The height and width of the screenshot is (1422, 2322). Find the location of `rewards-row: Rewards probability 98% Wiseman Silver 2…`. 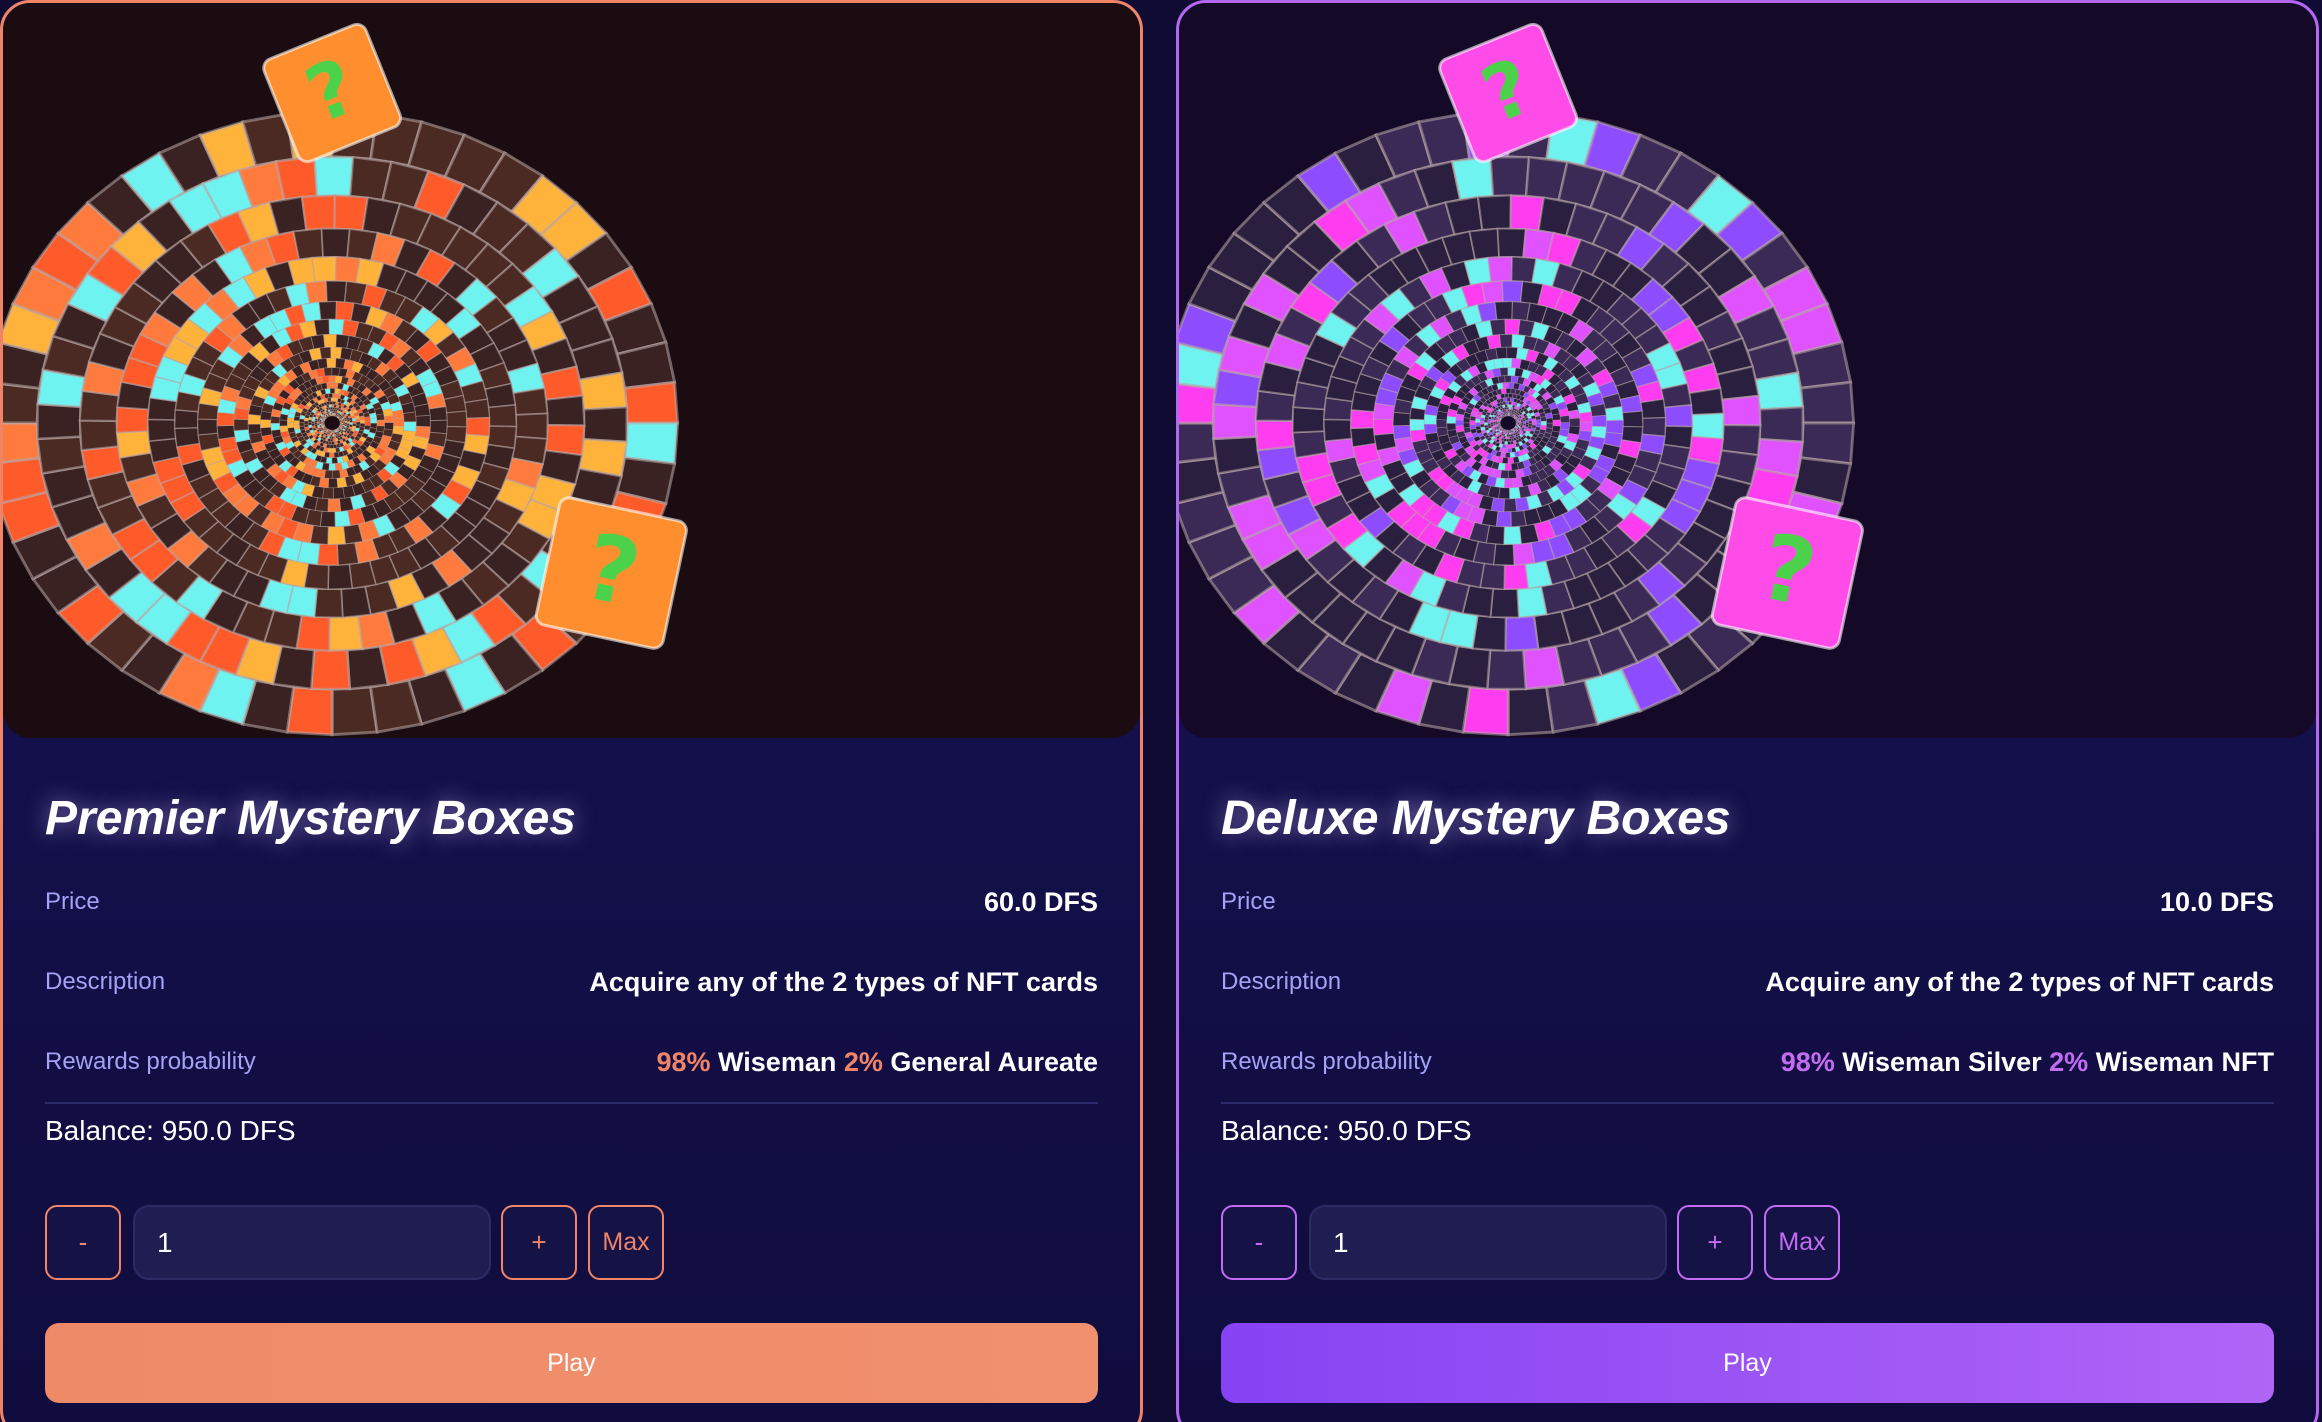

rewards-row: Rewards probability 98% Wiseman Silver 2… is located at coordinates (1747, 1062).